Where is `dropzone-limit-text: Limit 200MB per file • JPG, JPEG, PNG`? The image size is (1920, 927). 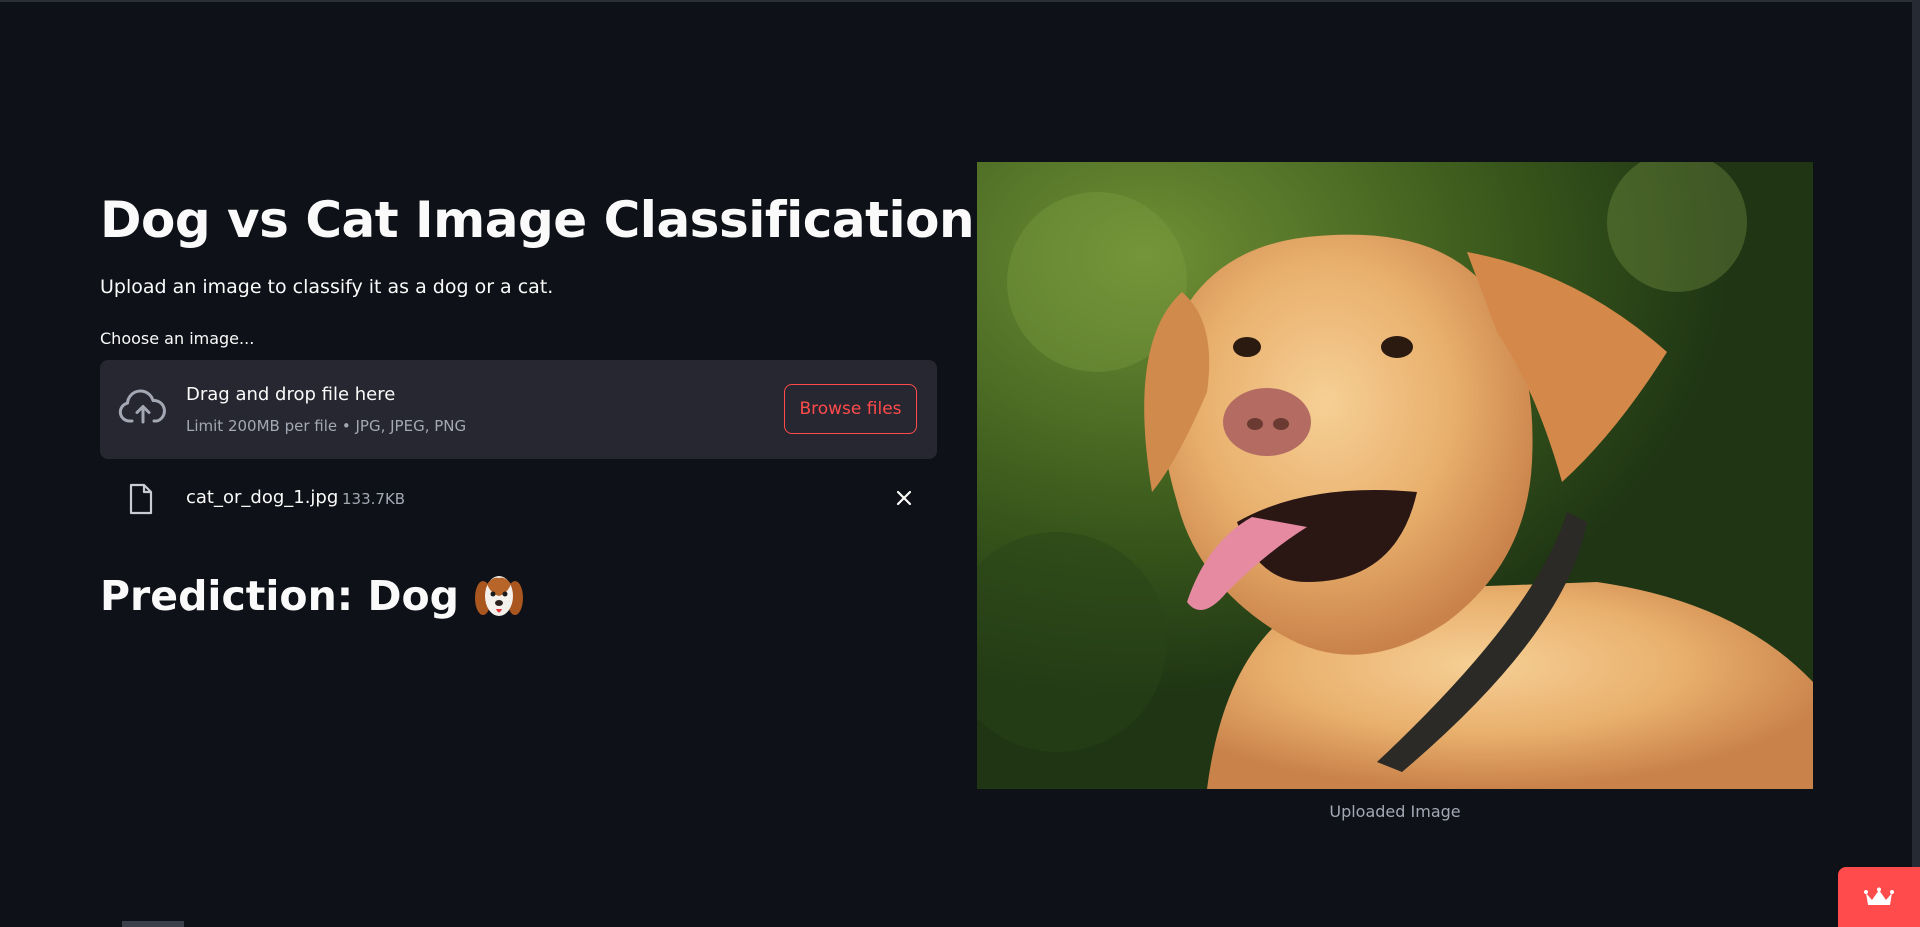 dropzone-limit-text: Limit 200MB per file • JPG, JPEG, PNG is located at coordinates (326, 426).